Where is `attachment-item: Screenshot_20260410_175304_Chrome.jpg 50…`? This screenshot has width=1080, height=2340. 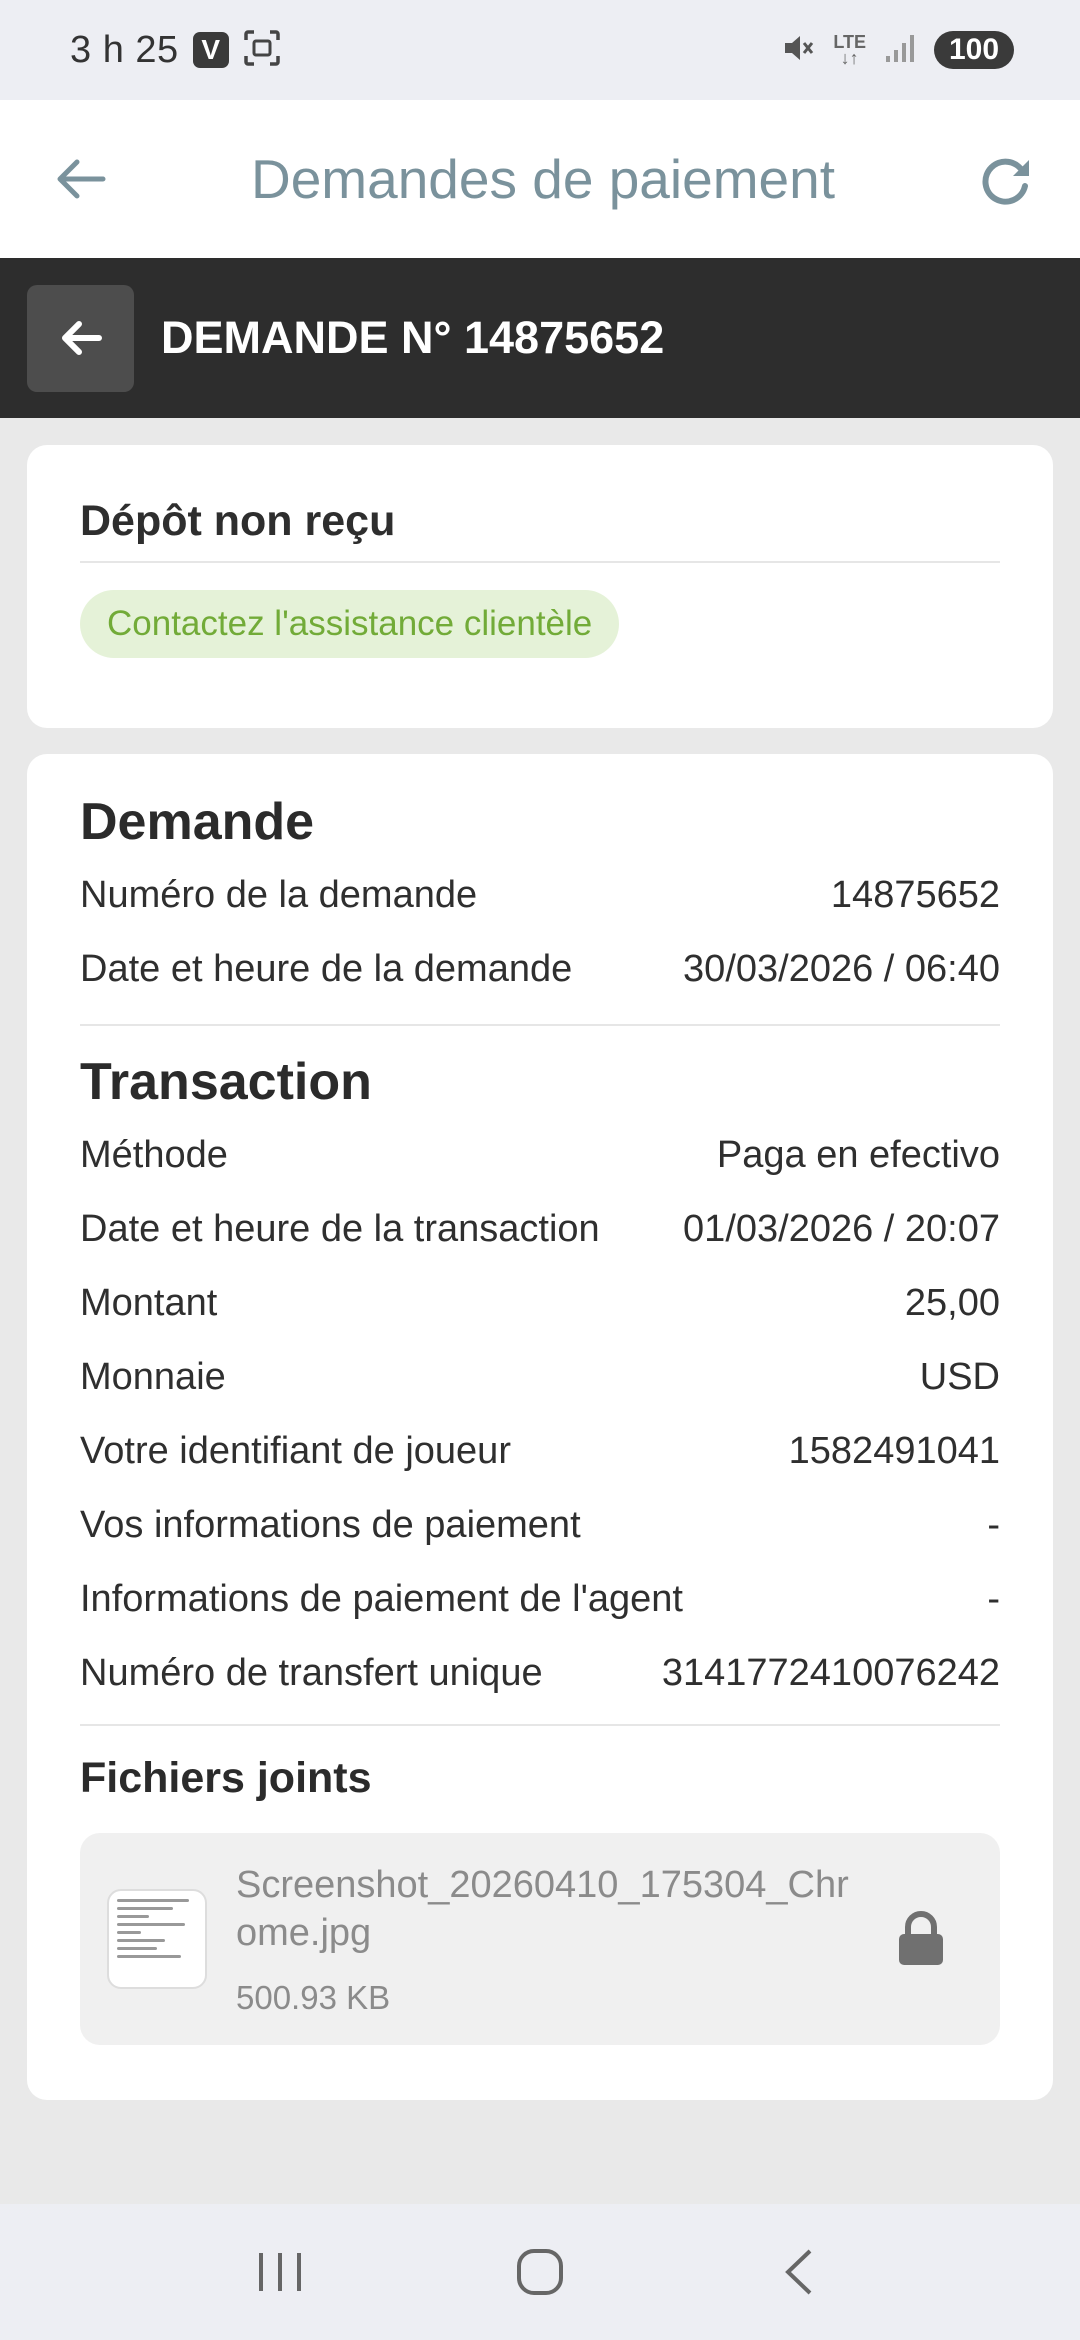 attachment-item: Screenshot_20260410_175304_Chrome.jpg 50… is located at coordinates (540, 1939).